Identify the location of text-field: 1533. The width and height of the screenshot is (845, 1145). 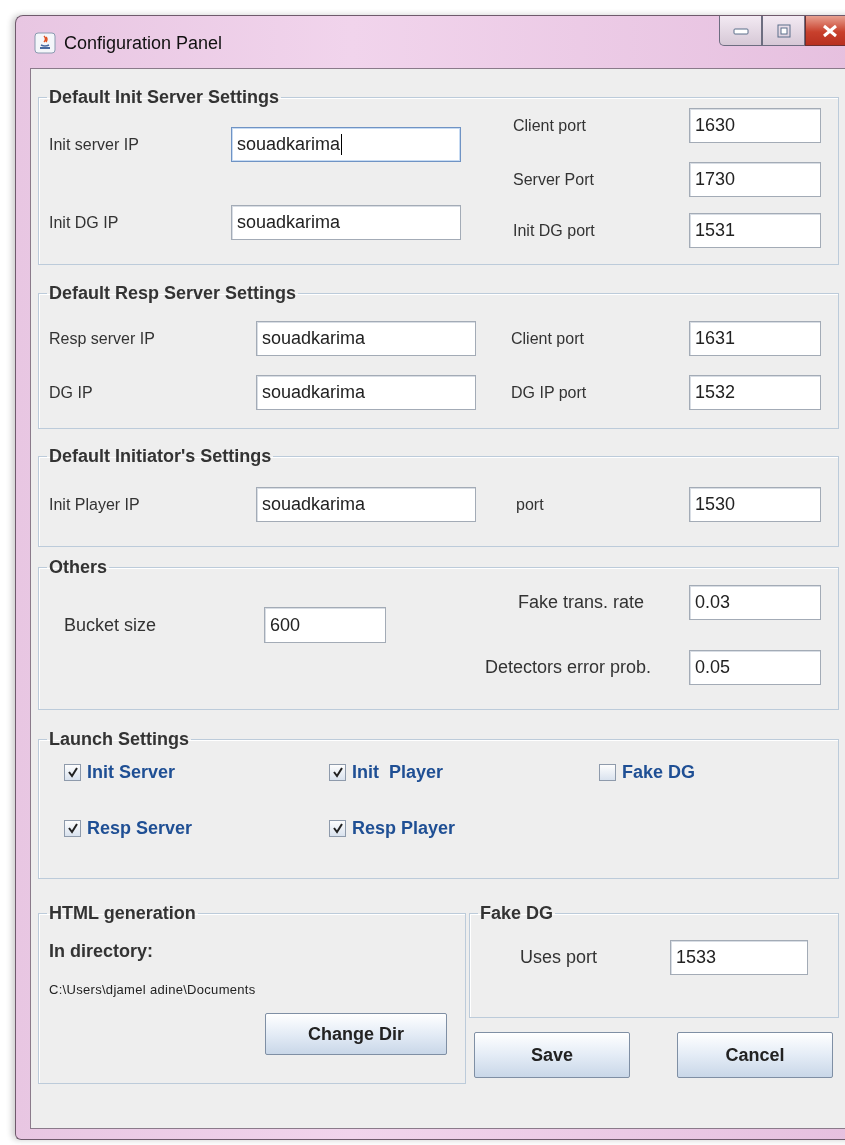
(739, 957).